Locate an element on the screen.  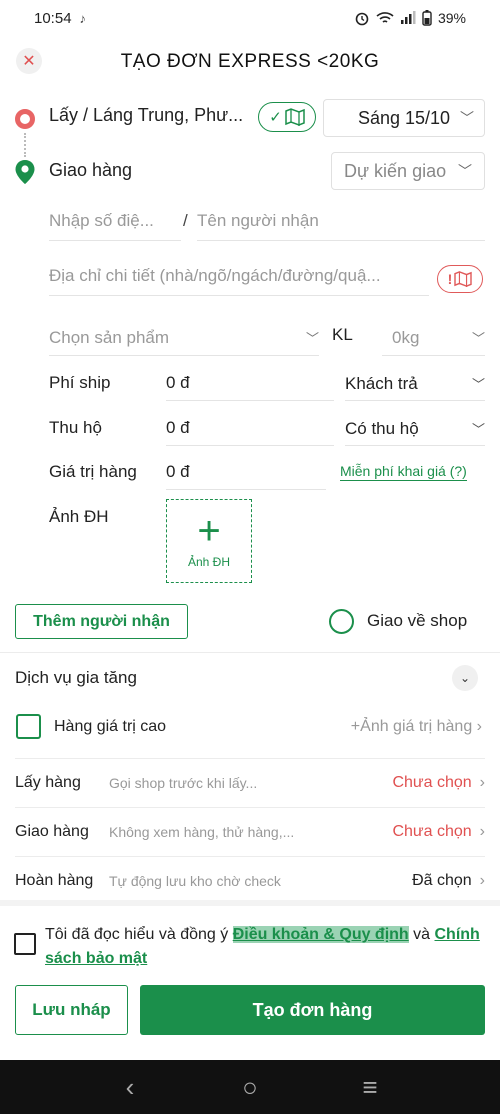
return-to-shop-radio is located at coordinates (341, 621).